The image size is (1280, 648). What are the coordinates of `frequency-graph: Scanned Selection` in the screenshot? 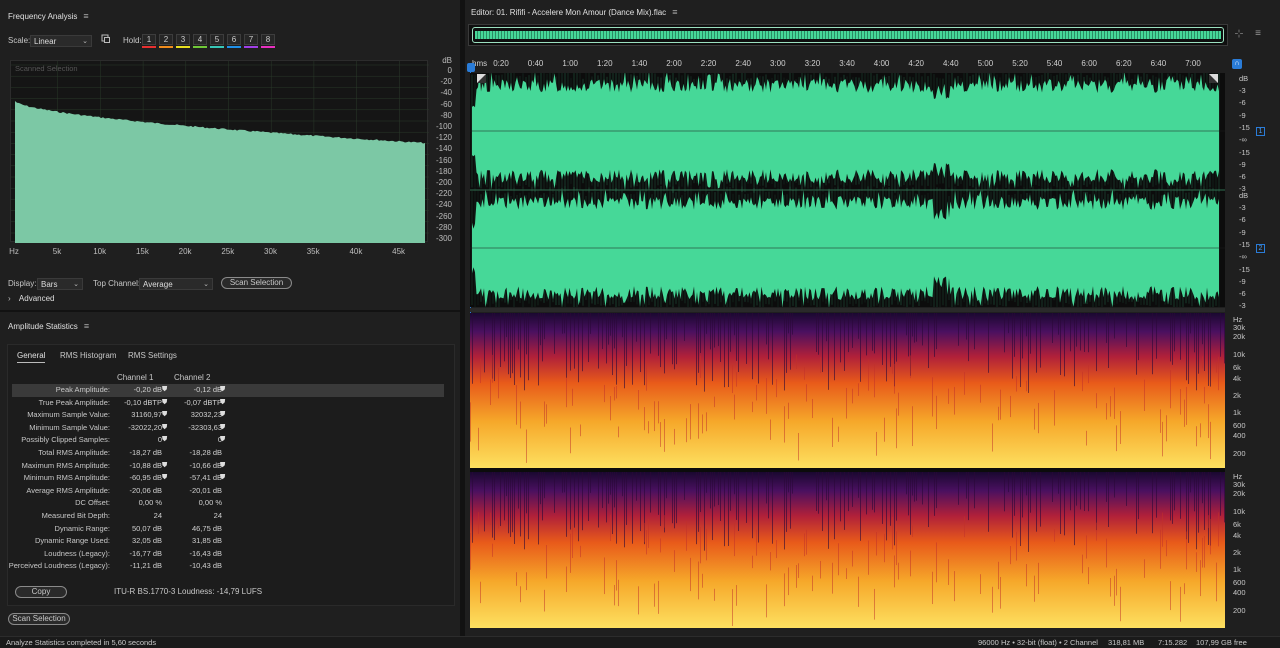 It's located at (219, 151).